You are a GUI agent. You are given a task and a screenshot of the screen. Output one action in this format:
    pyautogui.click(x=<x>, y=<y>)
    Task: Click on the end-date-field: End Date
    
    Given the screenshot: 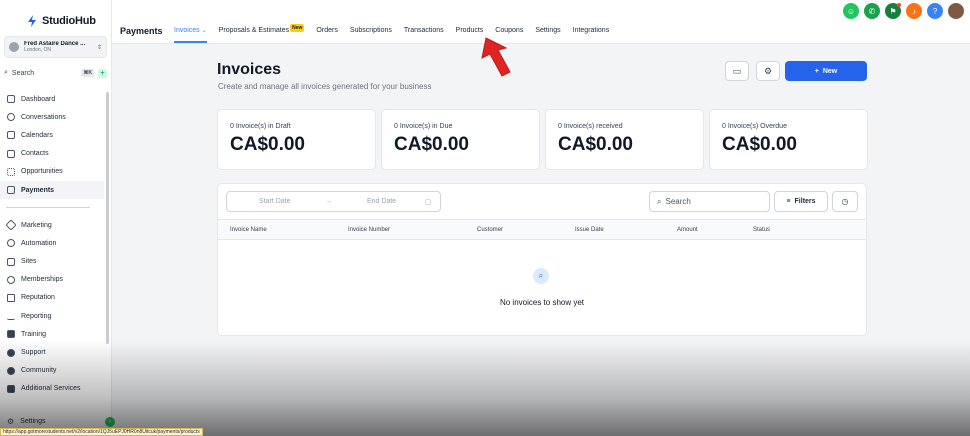 What is the action you would take?
    pyautogui.click(x=381, y=201)
    